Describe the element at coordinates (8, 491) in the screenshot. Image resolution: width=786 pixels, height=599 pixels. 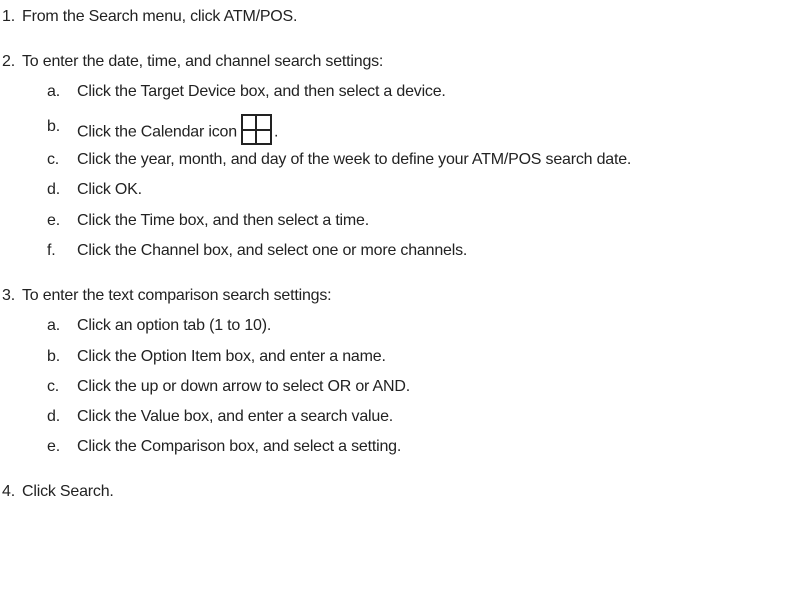
I see `step-number: 4.` at that location.